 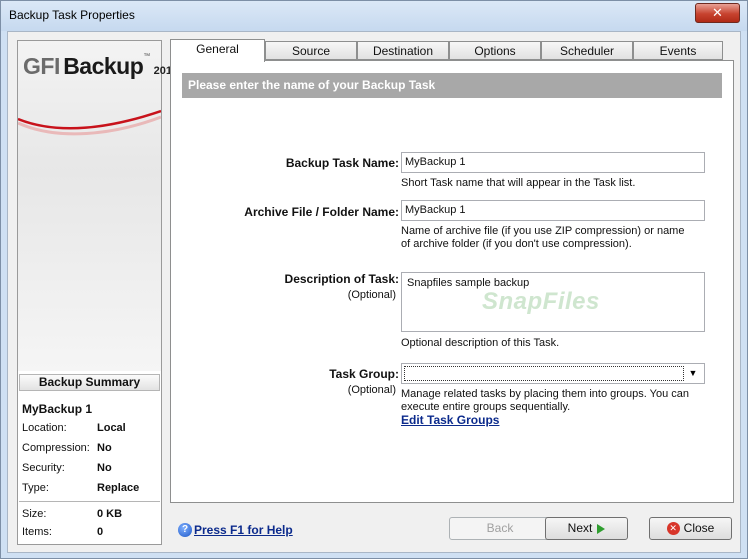 What do you see at coordinates (673, 529) in the screenshot?
I see `close-icon: ✕` at bounding box center [673, 529].